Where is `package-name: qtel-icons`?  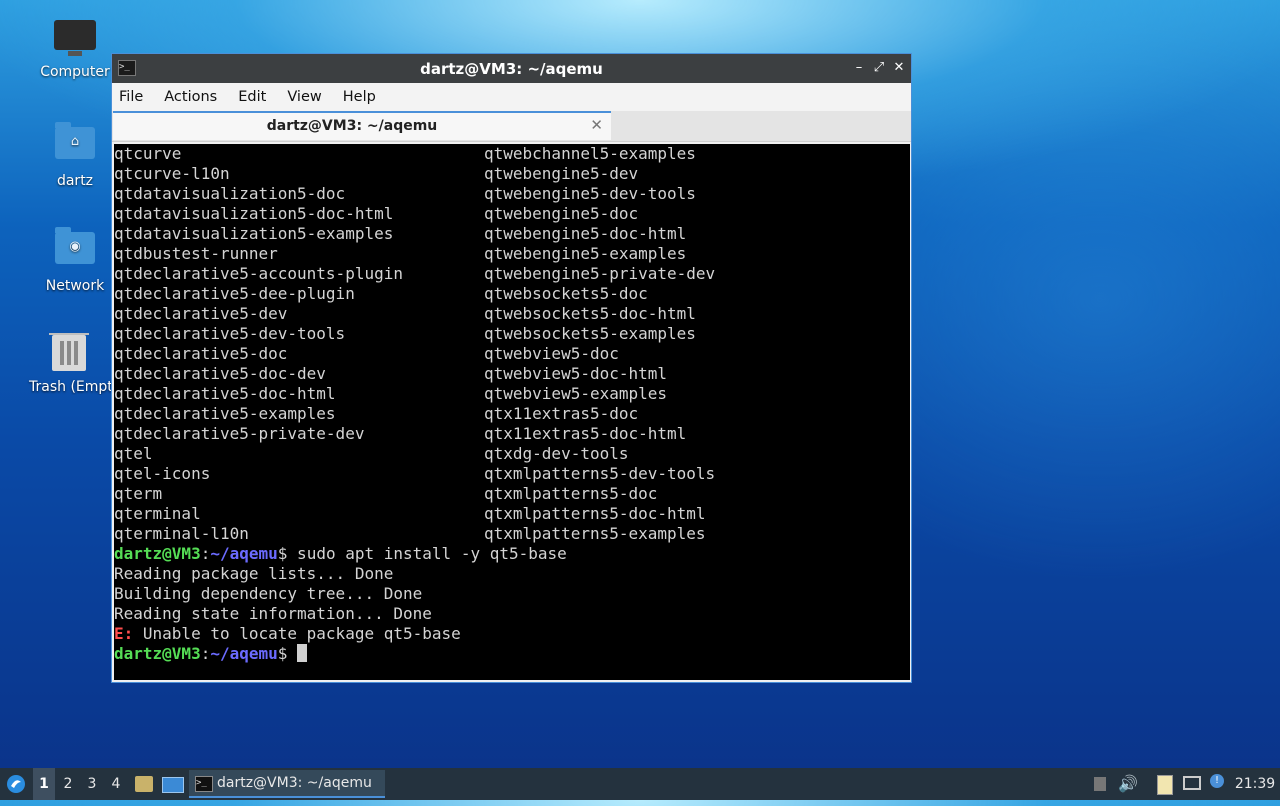
package-name: qtel-icons is located at coordinates (162, 473).